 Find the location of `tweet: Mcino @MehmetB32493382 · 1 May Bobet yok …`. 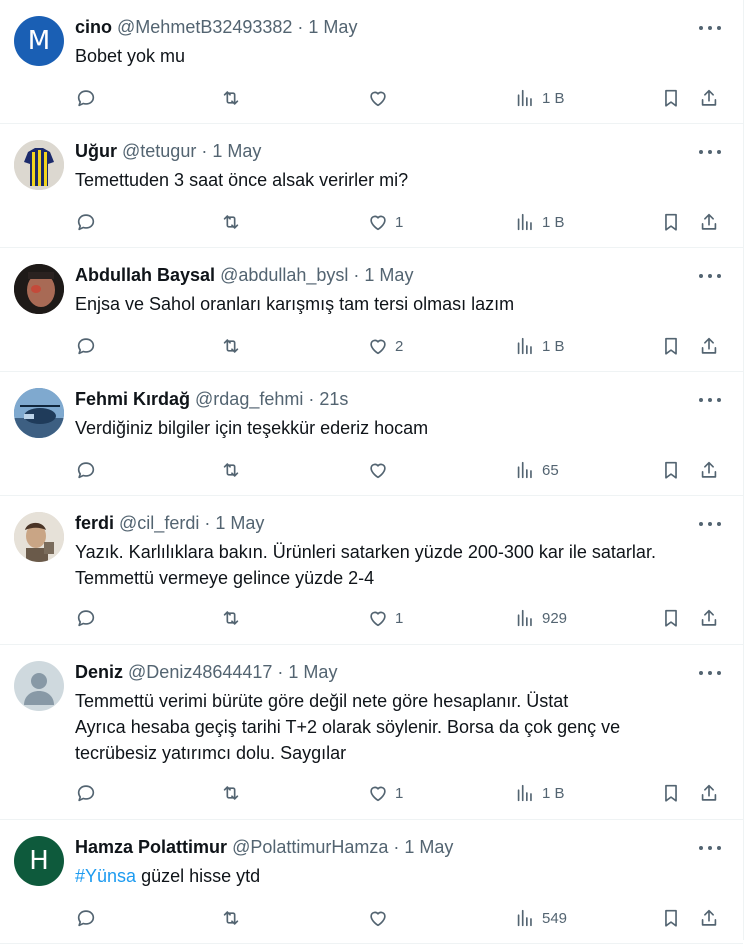

tweet: Mcino @MehmetB32493382 · 1 May Bobet yok … is located at coordinates (371, 62).